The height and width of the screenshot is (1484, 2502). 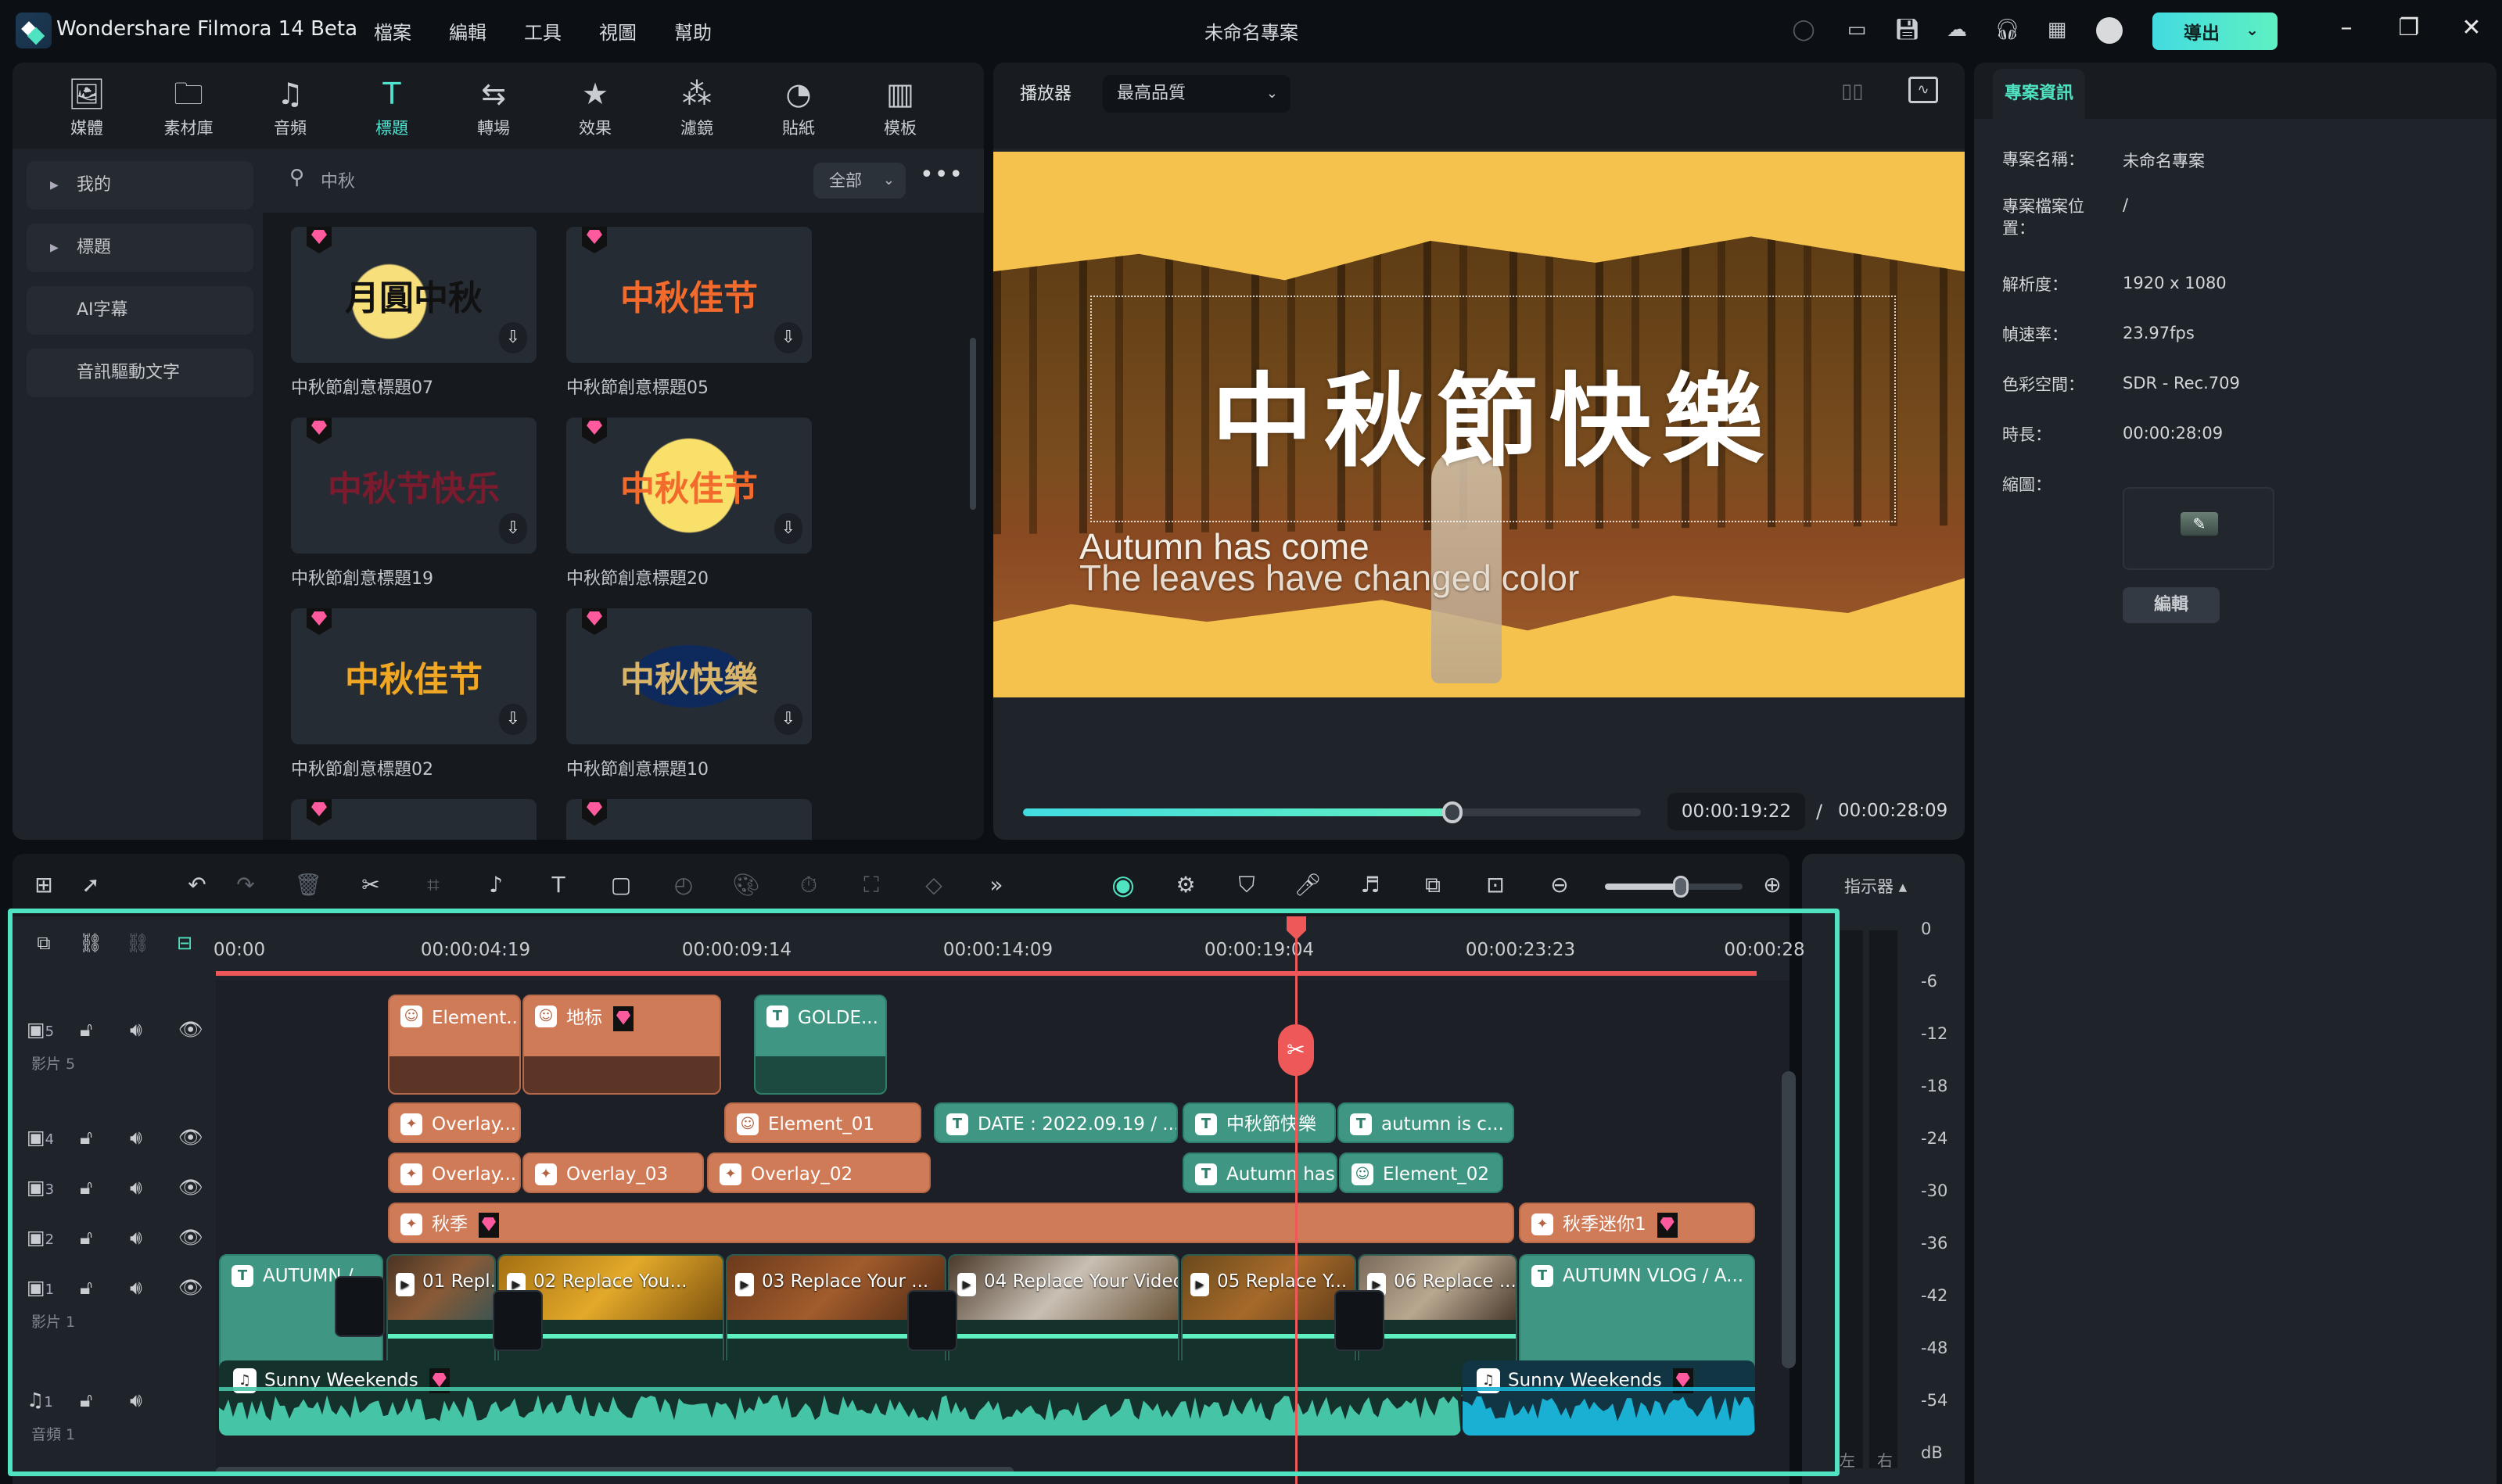 What do you see at coordinates (2039, 94) in the screenshot?
I see `tab-project-info: 專案資訊` at bounding box center [2039, 94].